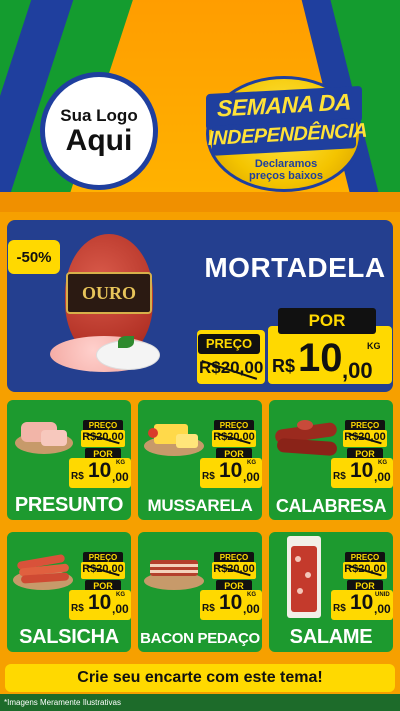 This screenshot has width=400, height=711. I want to click on product-name: CALABRESA, so click(331, 506).